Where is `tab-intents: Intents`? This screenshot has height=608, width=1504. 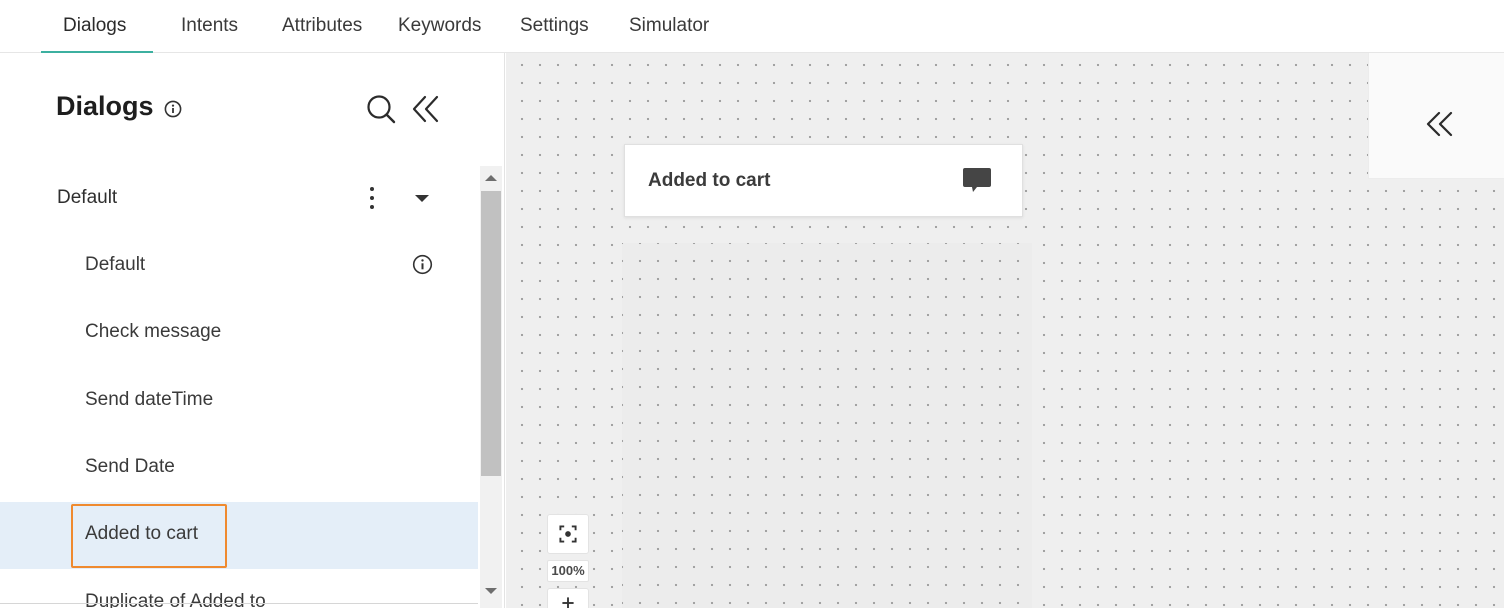
tab-intents: Intents is located at coordinates (209, 26).